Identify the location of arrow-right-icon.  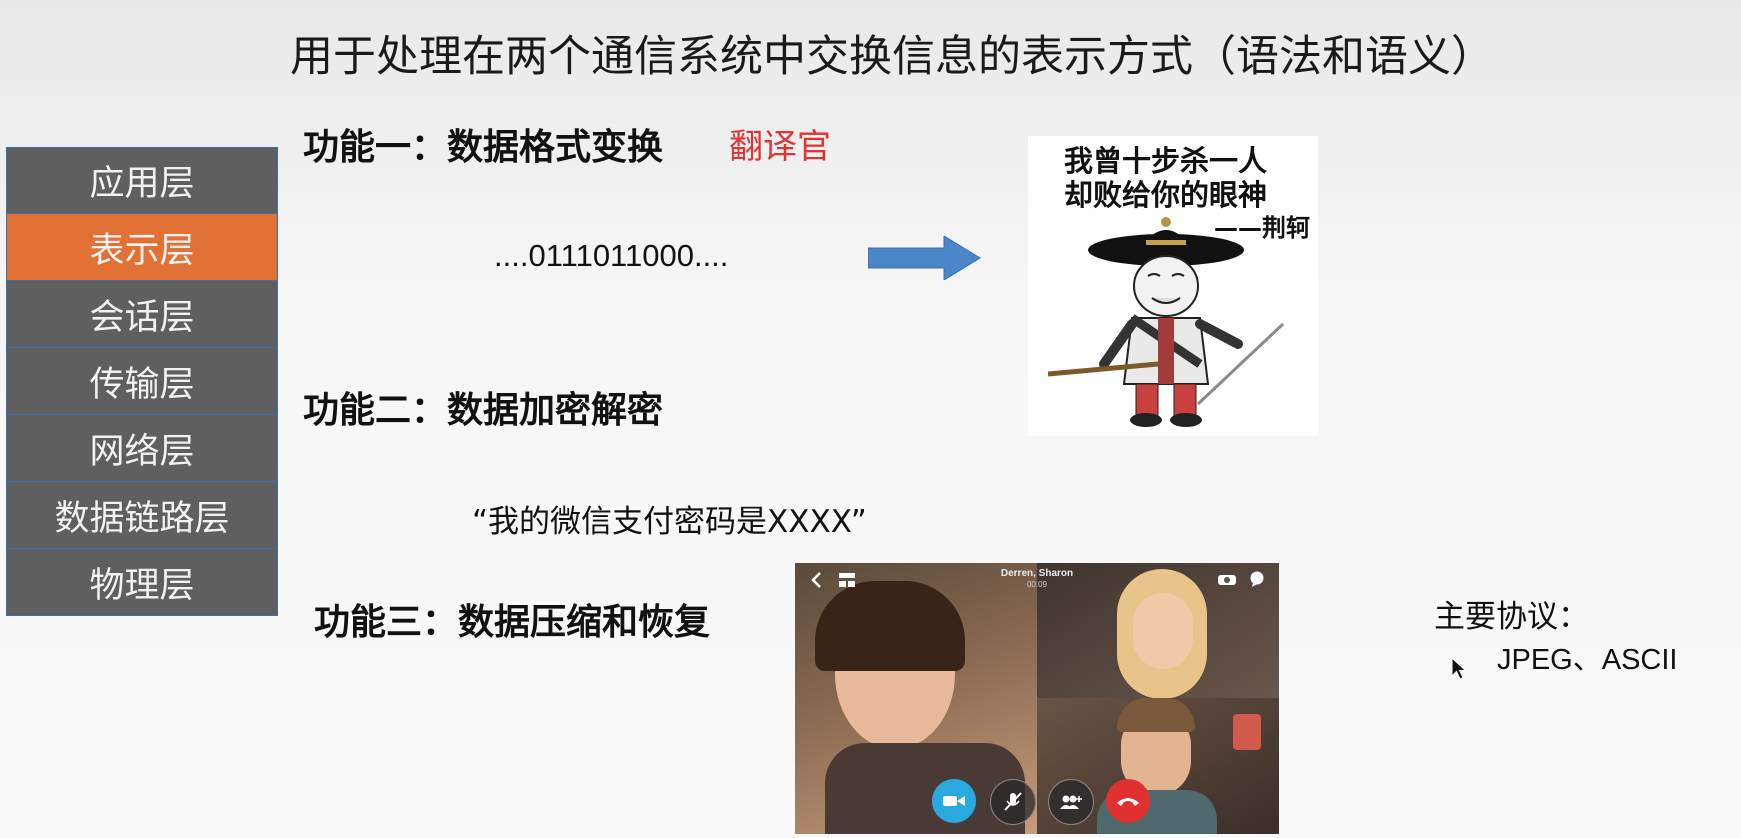
(924, 258).